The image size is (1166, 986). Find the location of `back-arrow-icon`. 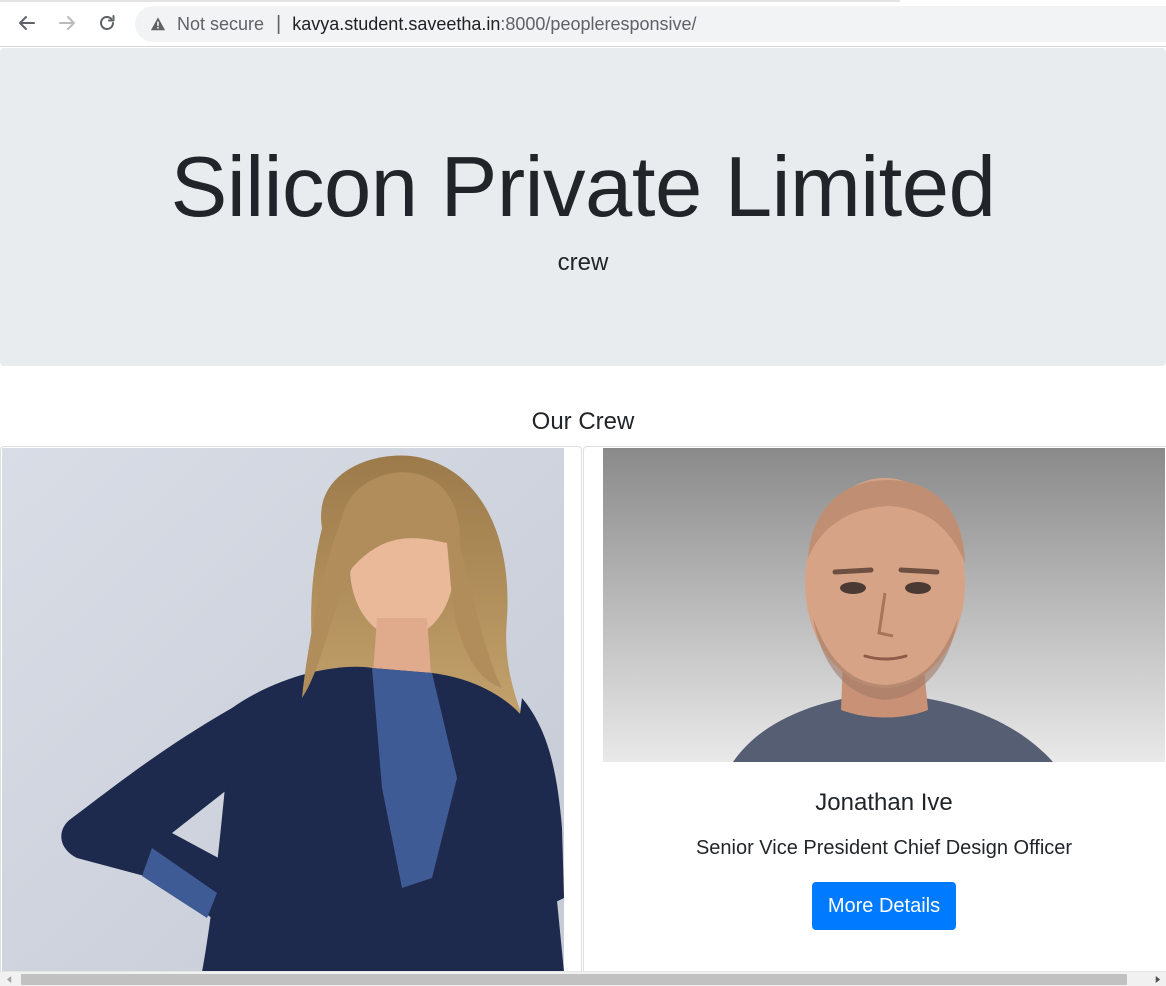

back-arrow-icon is located at coordinates (27, 23).